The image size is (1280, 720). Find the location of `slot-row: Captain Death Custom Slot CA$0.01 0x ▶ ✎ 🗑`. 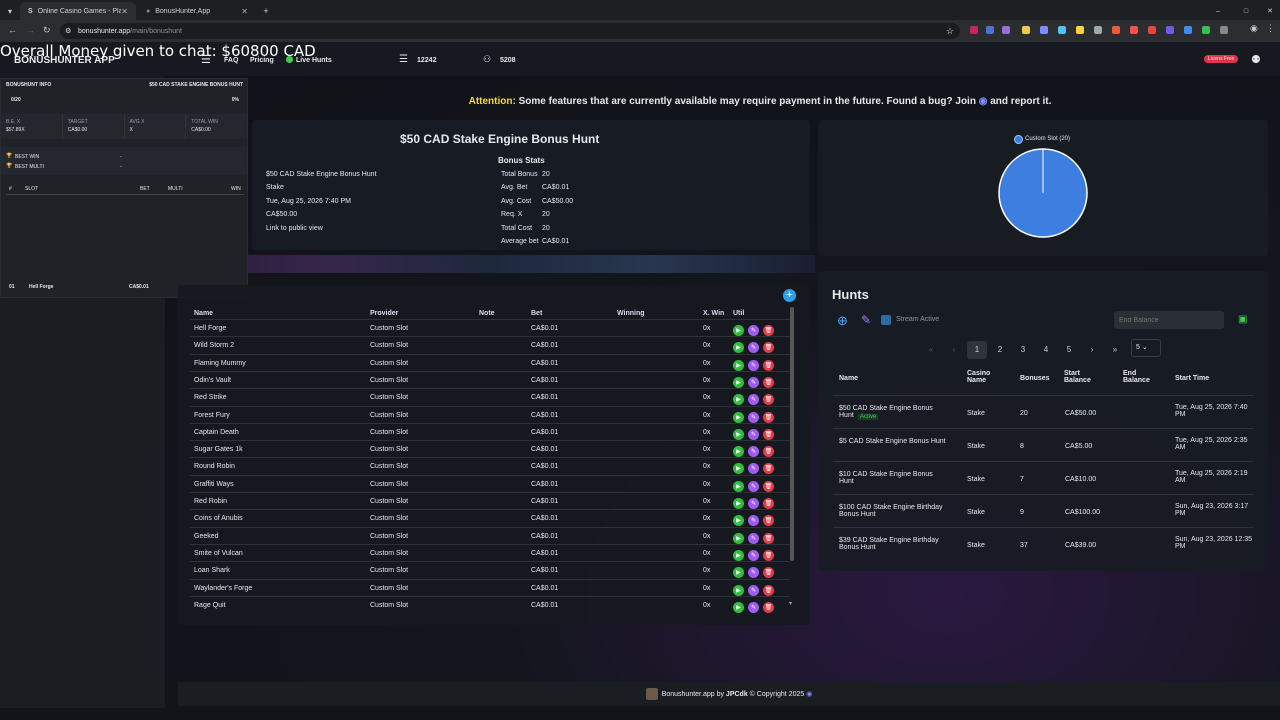

slot-row: Captain Death Custom Slot CA$0.01 0x ▶ ✎ 🗑 is located at coordinates (490, 431).